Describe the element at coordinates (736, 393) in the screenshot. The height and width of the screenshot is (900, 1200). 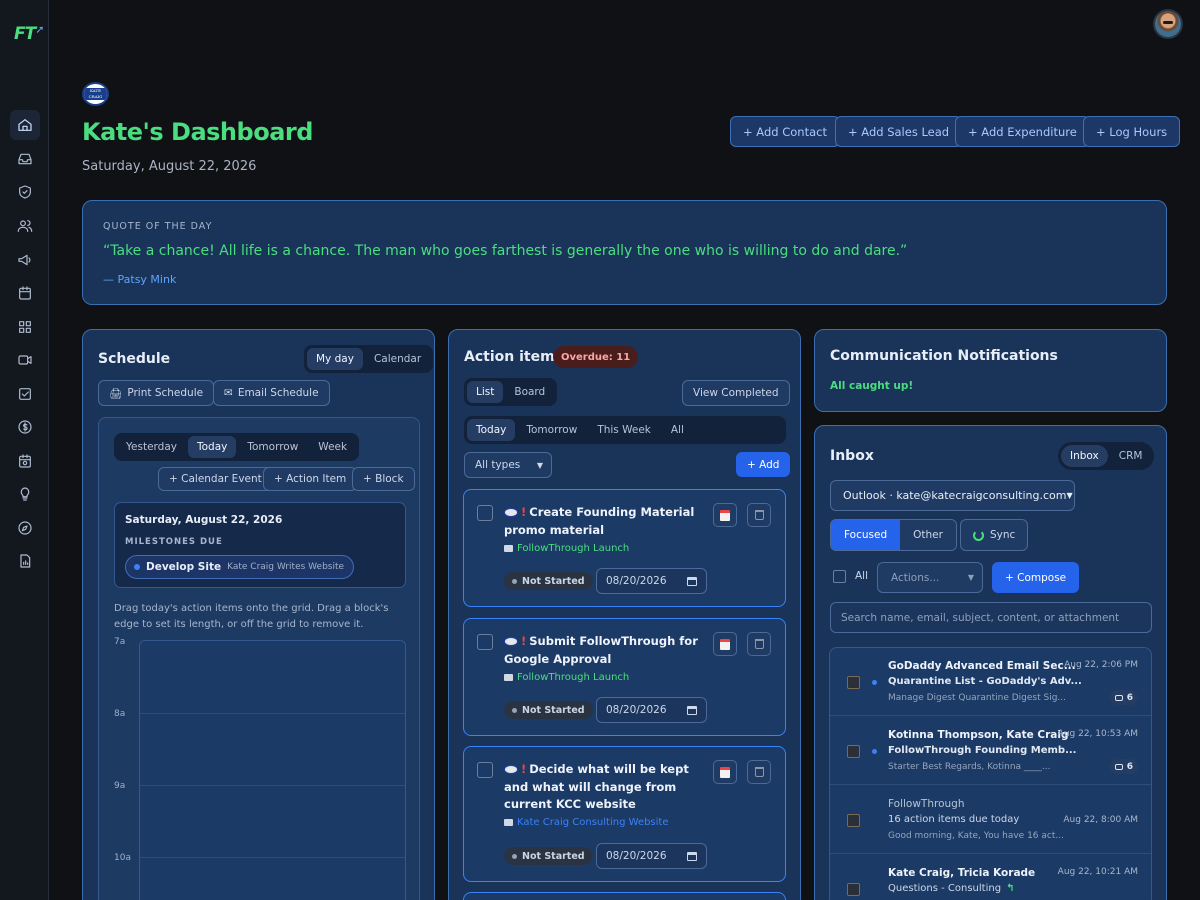
I see `view-completed-button: View Completed` at that location.